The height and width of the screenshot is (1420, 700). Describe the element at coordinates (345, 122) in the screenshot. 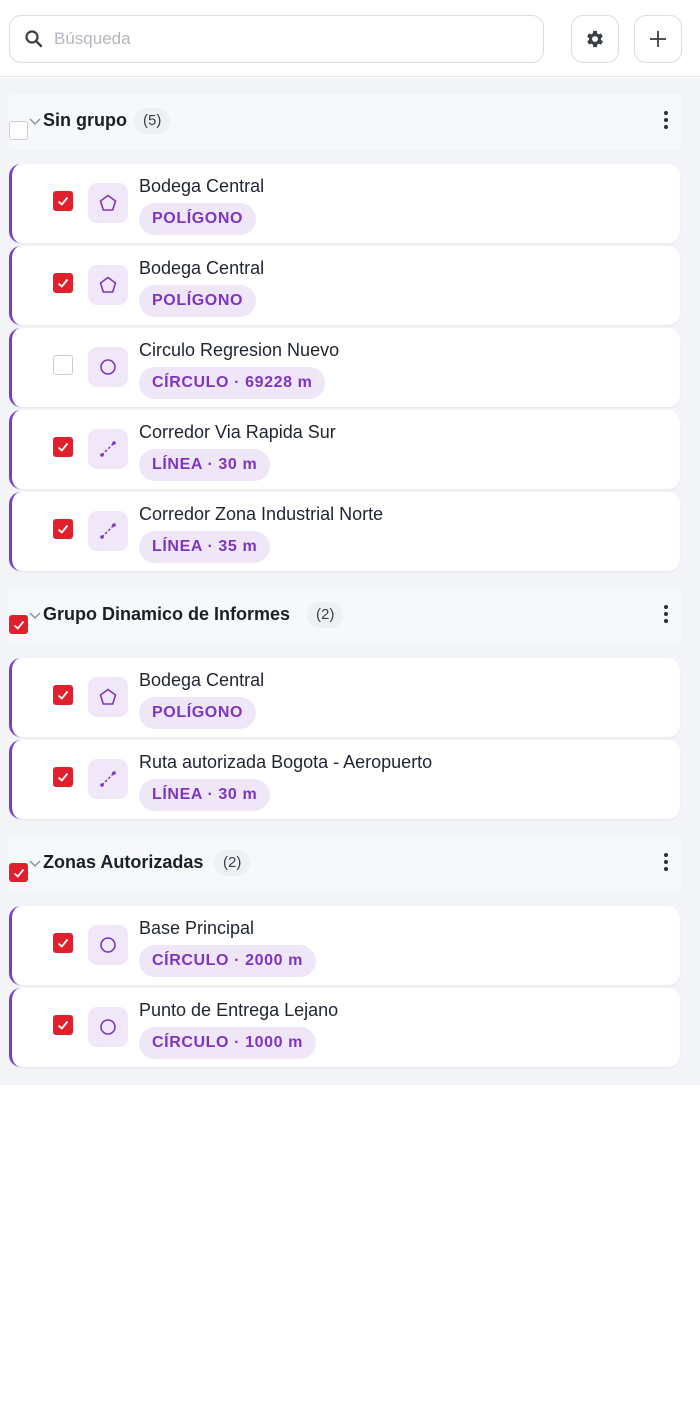

I see `group-header: Sin grupo (5)` at that location.